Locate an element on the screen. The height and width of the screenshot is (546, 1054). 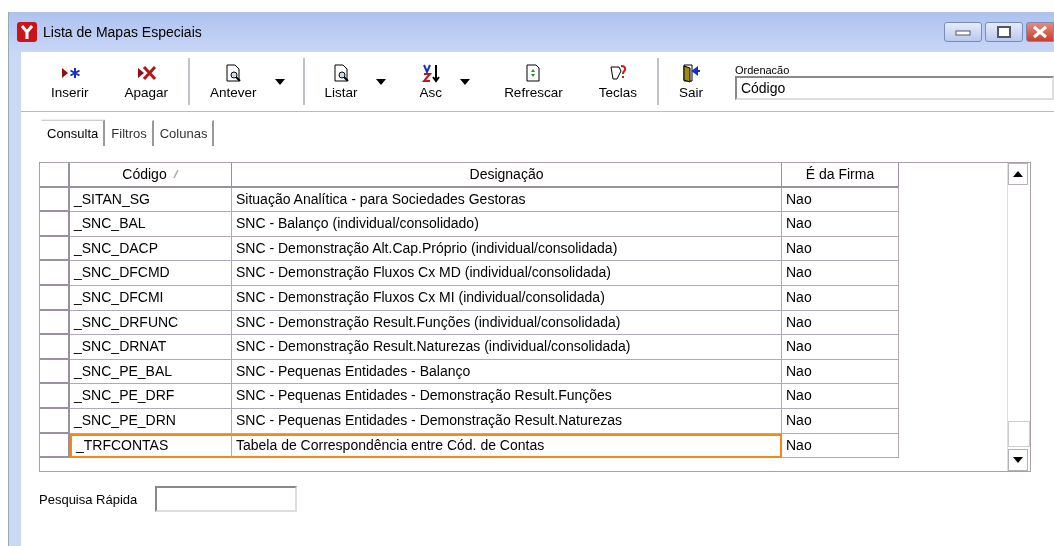
table-cell: _SNC_PE_DRN is located at coordinates (151, 421).